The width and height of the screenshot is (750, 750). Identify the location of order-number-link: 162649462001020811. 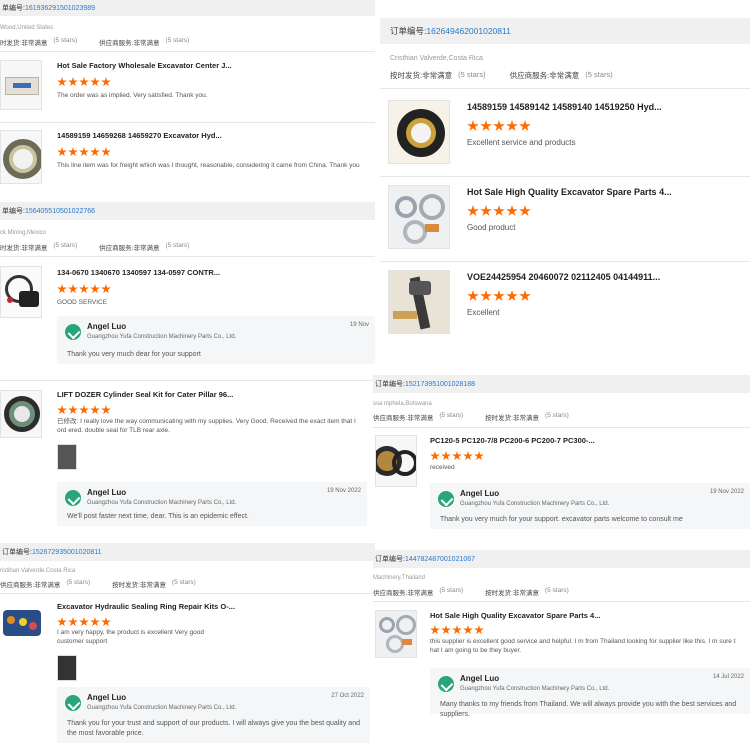
(468, 31).